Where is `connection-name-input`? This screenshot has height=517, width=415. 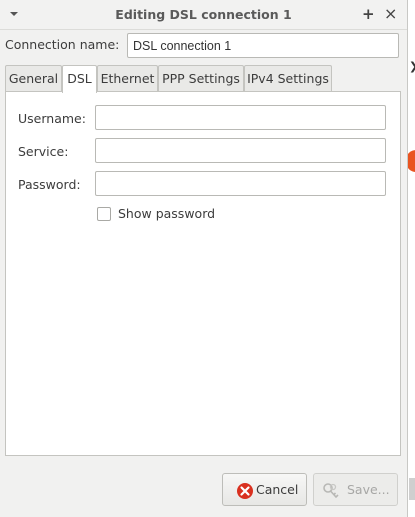 connection-name-input is located at coordinates (263, 45).